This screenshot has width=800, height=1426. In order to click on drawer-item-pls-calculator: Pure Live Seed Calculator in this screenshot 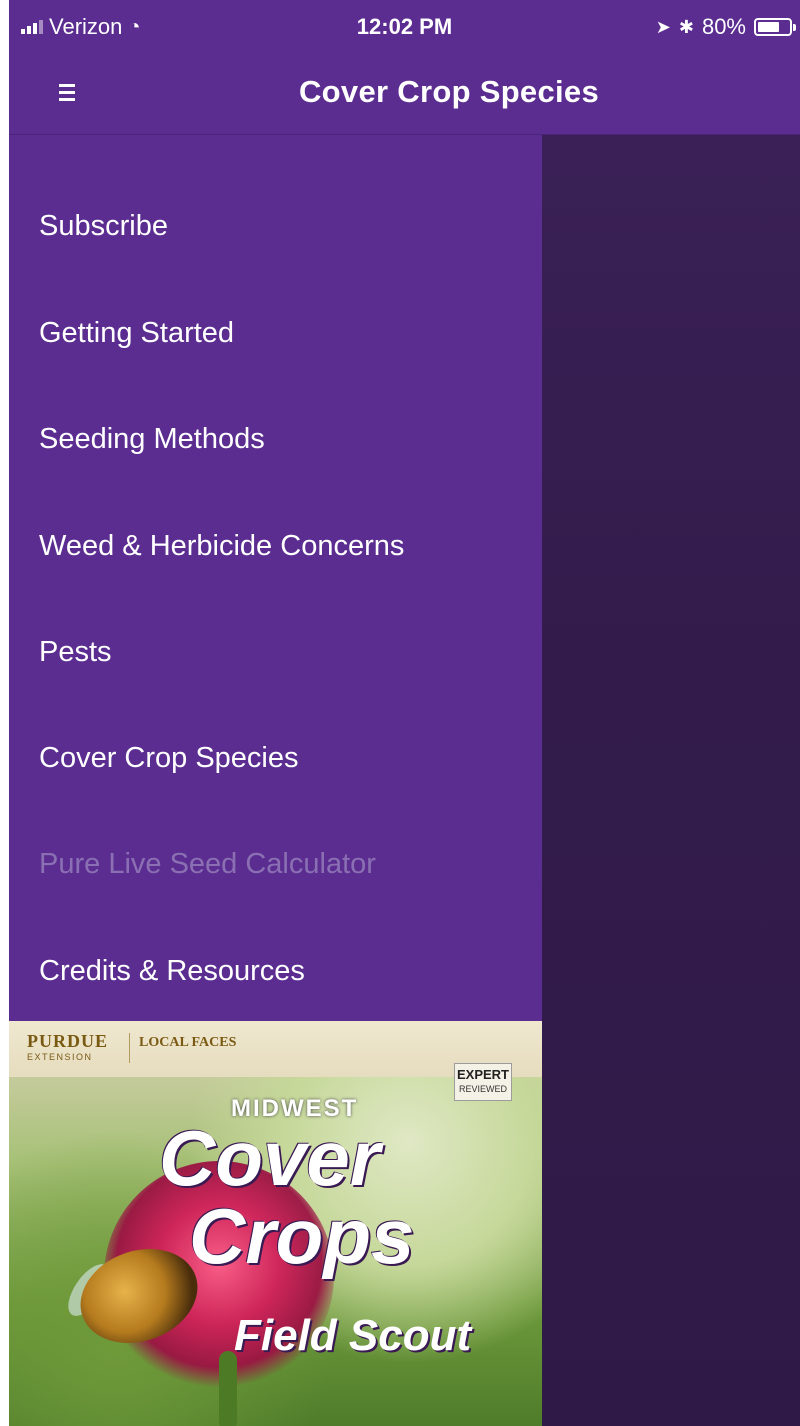, I will do `click(207, 864)`.